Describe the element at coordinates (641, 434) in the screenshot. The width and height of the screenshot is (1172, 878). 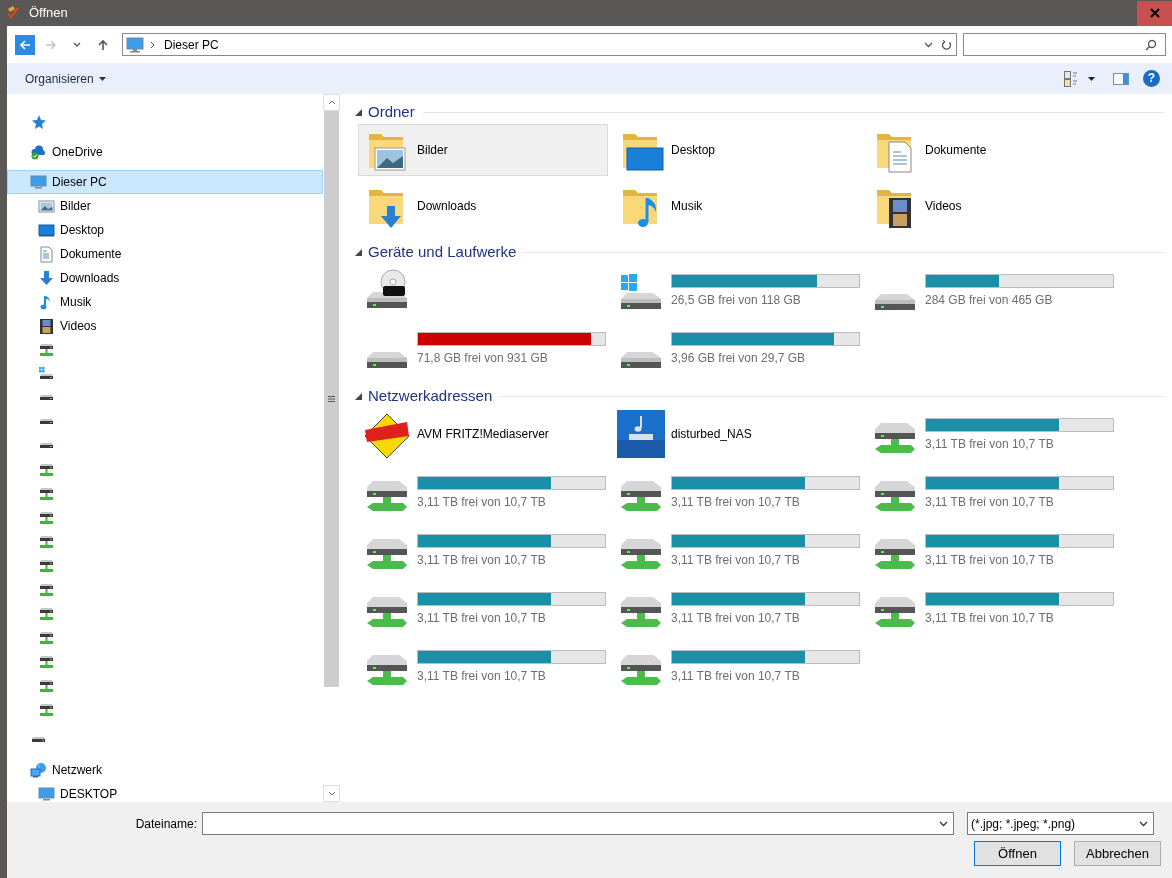
I see `nas-logo-icon` at that location.